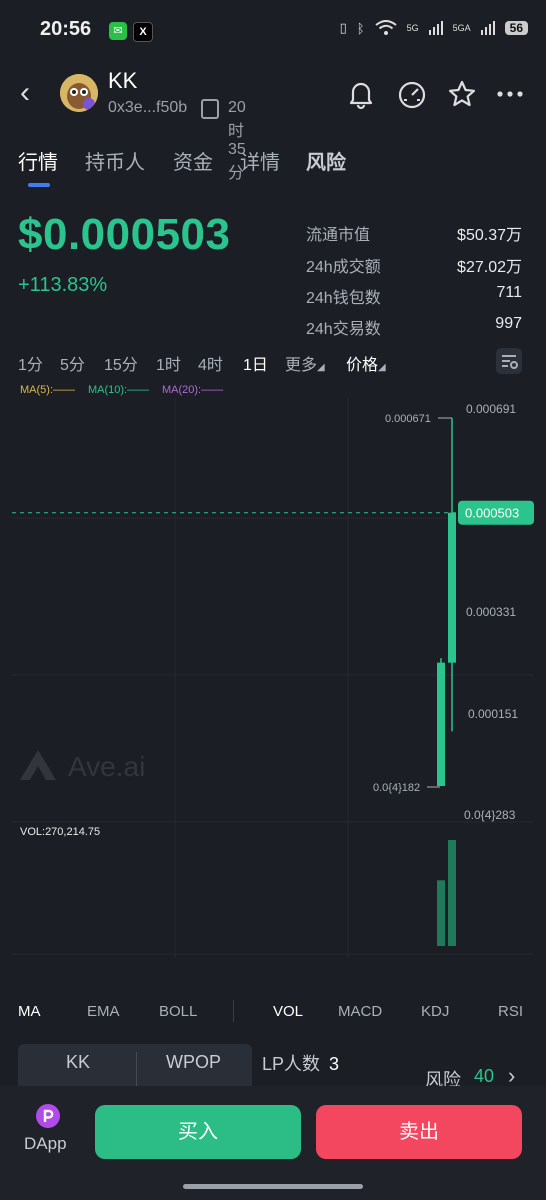  What do you see at coordinates (288, 1011) in the screenshot?
I see `indicator-vol: VOL` at bounding box center [288, 1011].